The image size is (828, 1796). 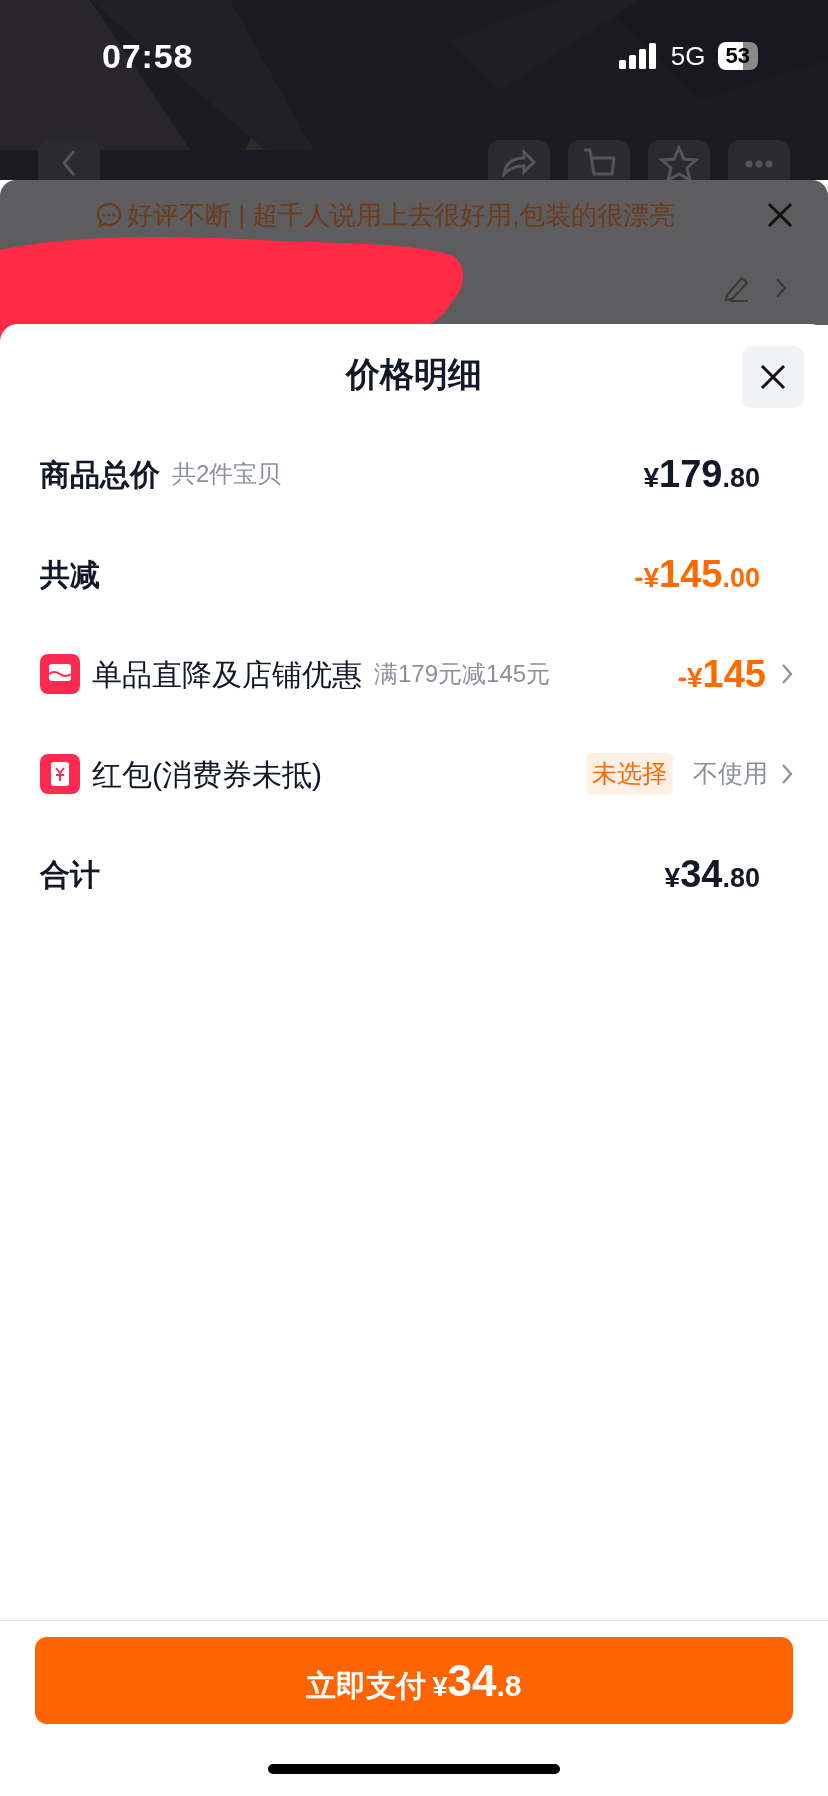 I want to click on price-amount: ¥34.80, so click(x=712, y=874).